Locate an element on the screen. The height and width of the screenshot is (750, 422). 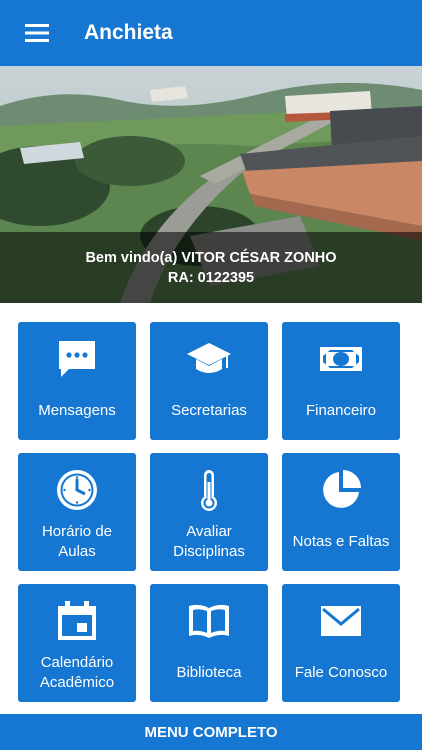
menu-button is located at coordinates (37, 33).